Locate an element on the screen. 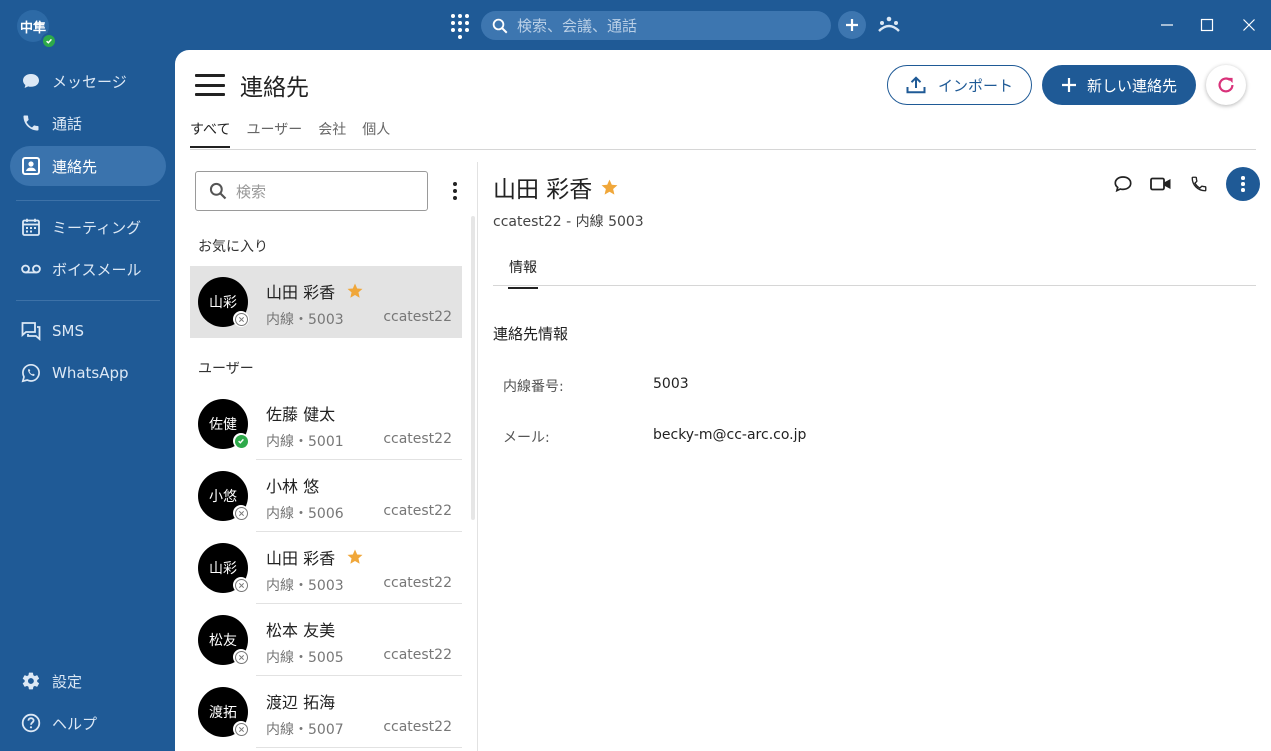 This screenshot has height=751, width=1271. contact-filter-tabs: すべて ユーザー 会社 個人 is located at coordinates (298, 135).